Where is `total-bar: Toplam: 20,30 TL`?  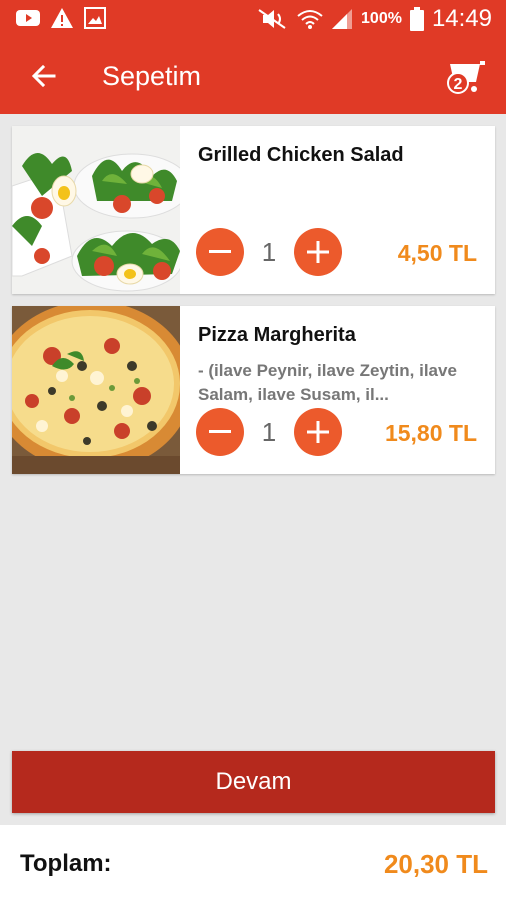
total-bar: Toplam: 20,30 TL is located at coordinates (253, 862).